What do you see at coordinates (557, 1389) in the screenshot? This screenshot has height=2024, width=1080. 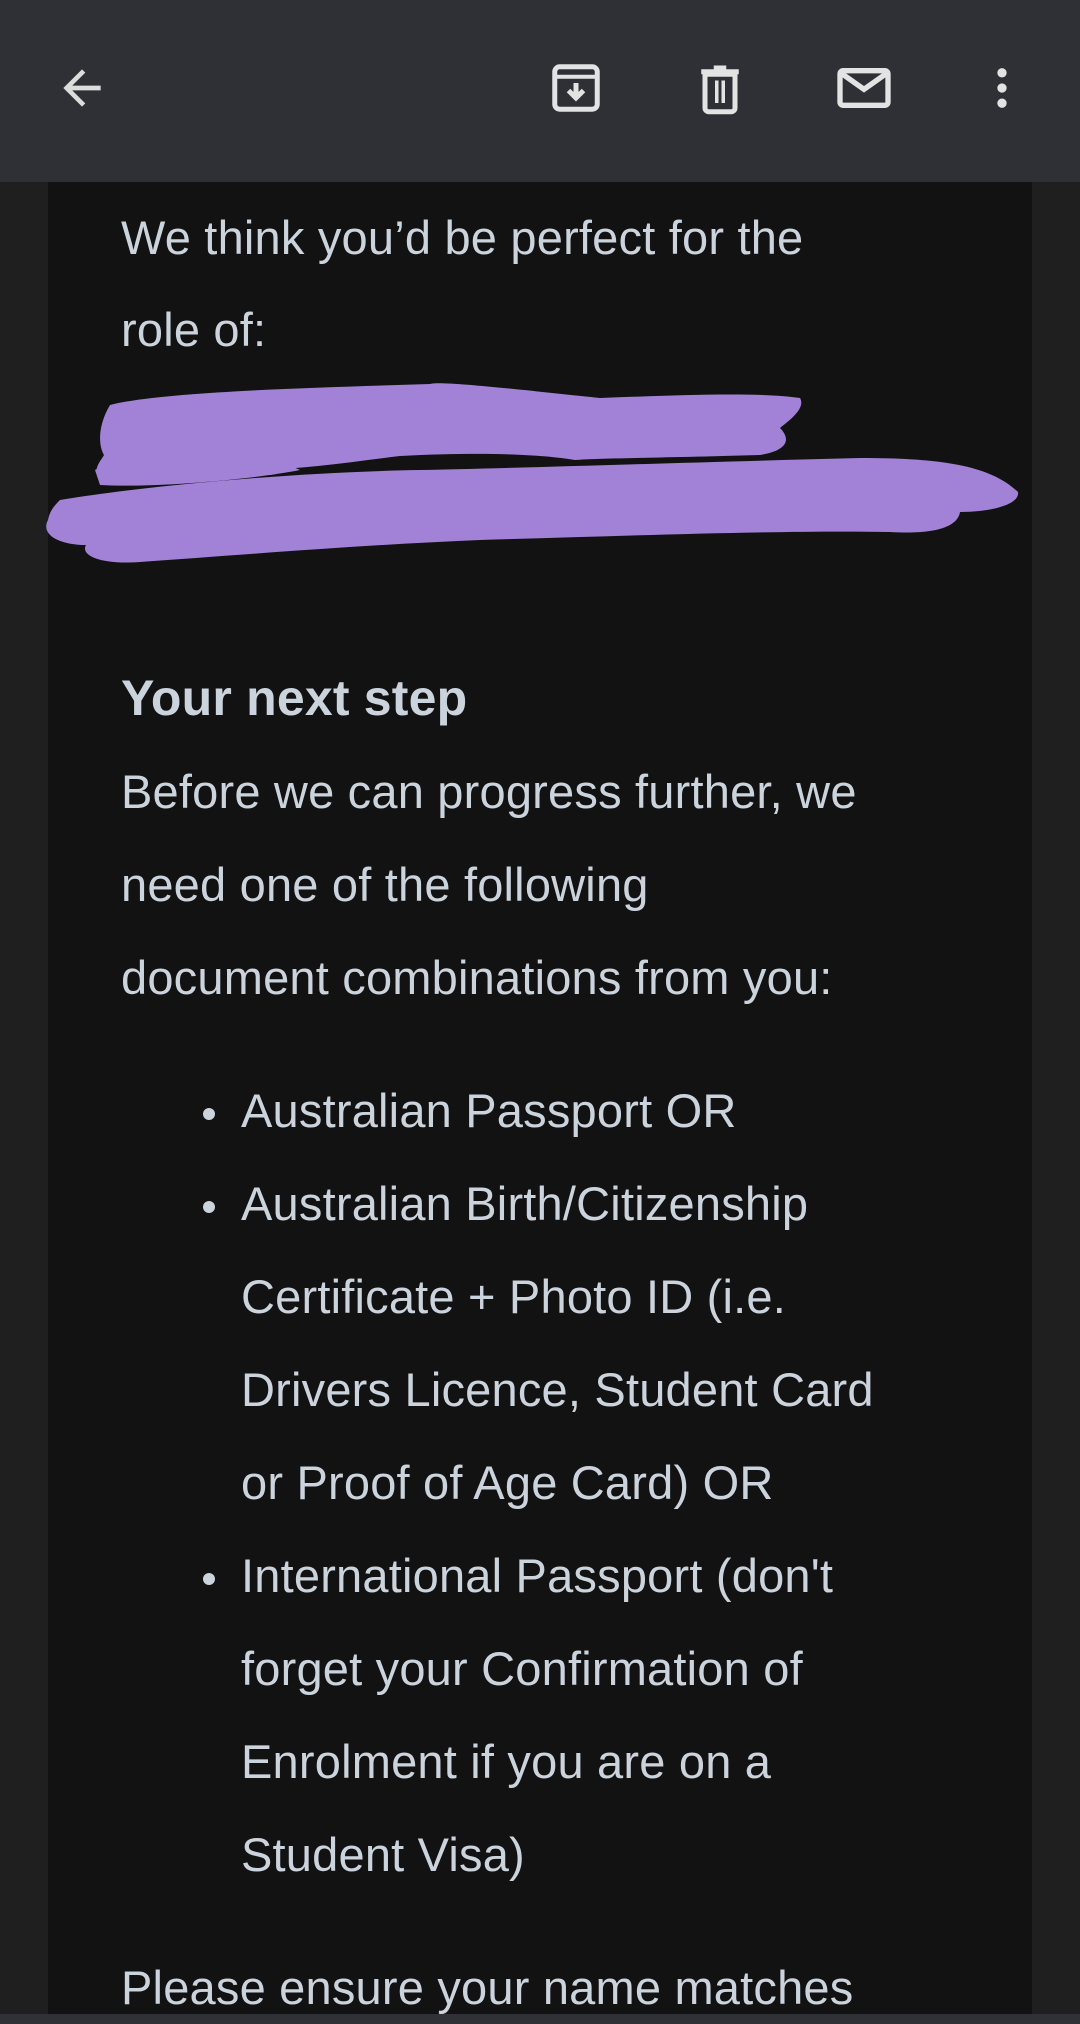 I see `list-item-line: Drivers Licence, Student Card` at bounding box center [557, 1389].